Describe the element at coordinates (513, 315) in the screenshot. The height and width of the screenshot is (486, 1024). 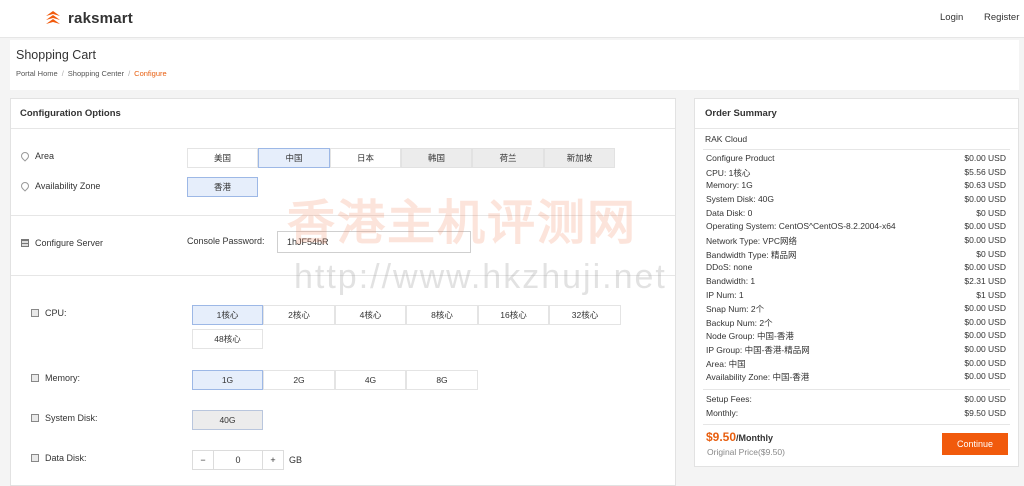
I see `cpu-option-16: 16核心` at that location.